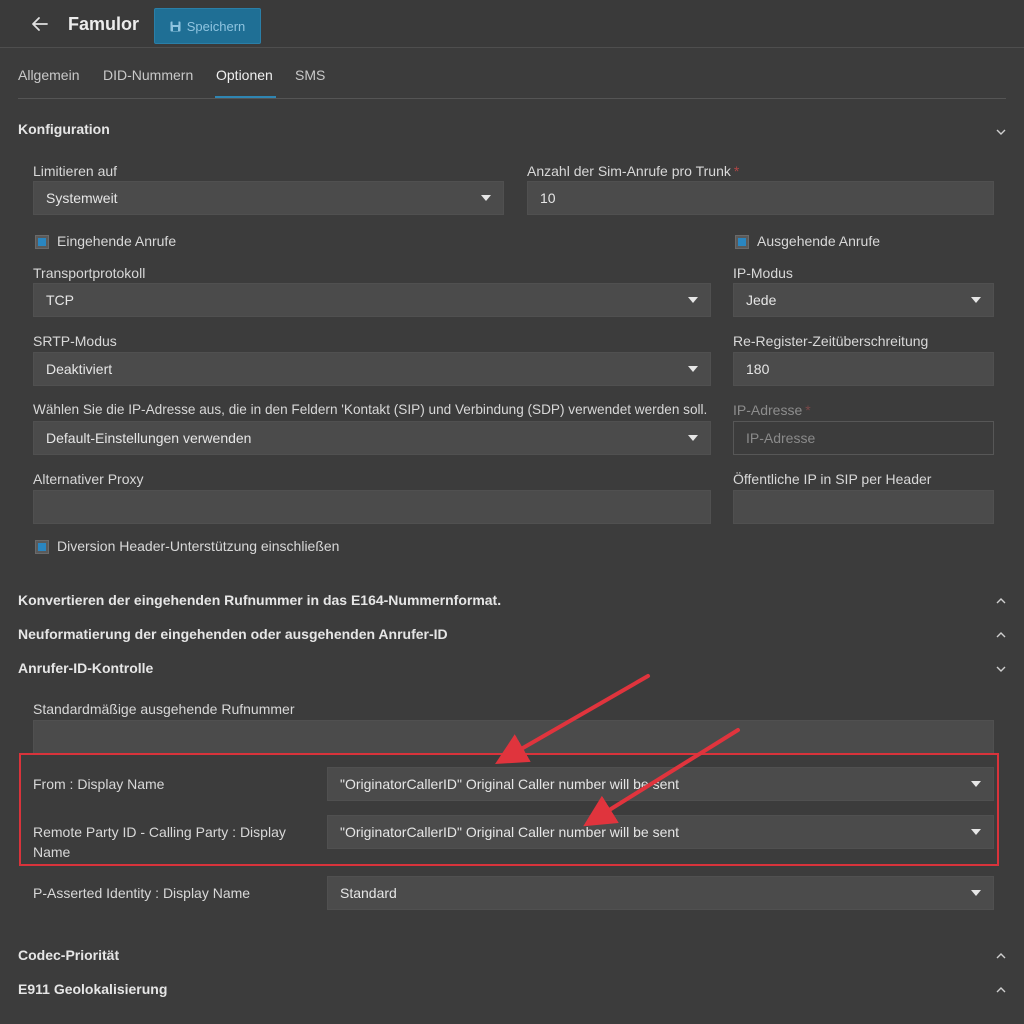  What do you see at coordinates (660, 893) in the screenshot?
I see `pai-display-name-select: Standard` at bounding box center [660, 893].